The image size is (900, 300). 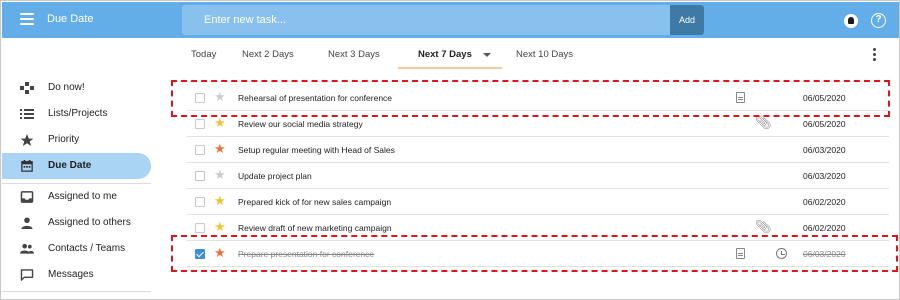 I want to click on sidebar-item-label: Lists/Projects, so click(x=78, y=113).